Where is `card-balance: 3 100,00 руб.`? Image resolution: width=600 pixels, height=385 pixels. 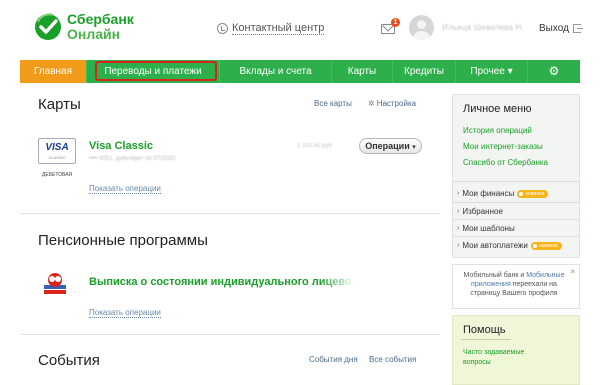
card-balance: 3 100,00 руб. is located at coordinates (315, 146).